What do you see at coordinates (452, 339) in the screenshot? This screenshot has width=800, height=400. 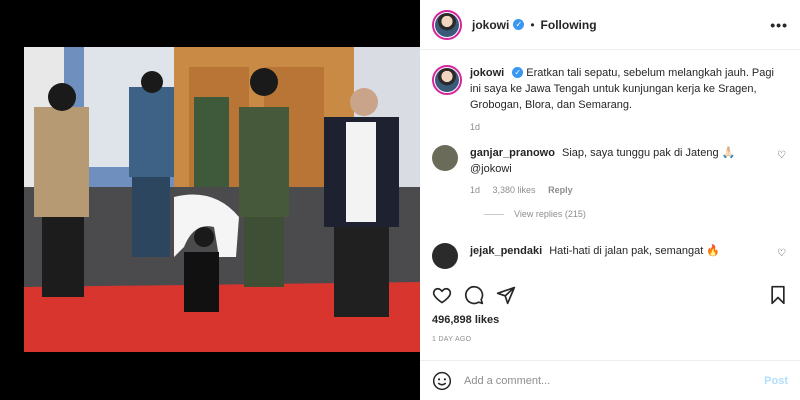 I see `post-timestamp: 1 DAY AGO` at bounding box center [452, 339].